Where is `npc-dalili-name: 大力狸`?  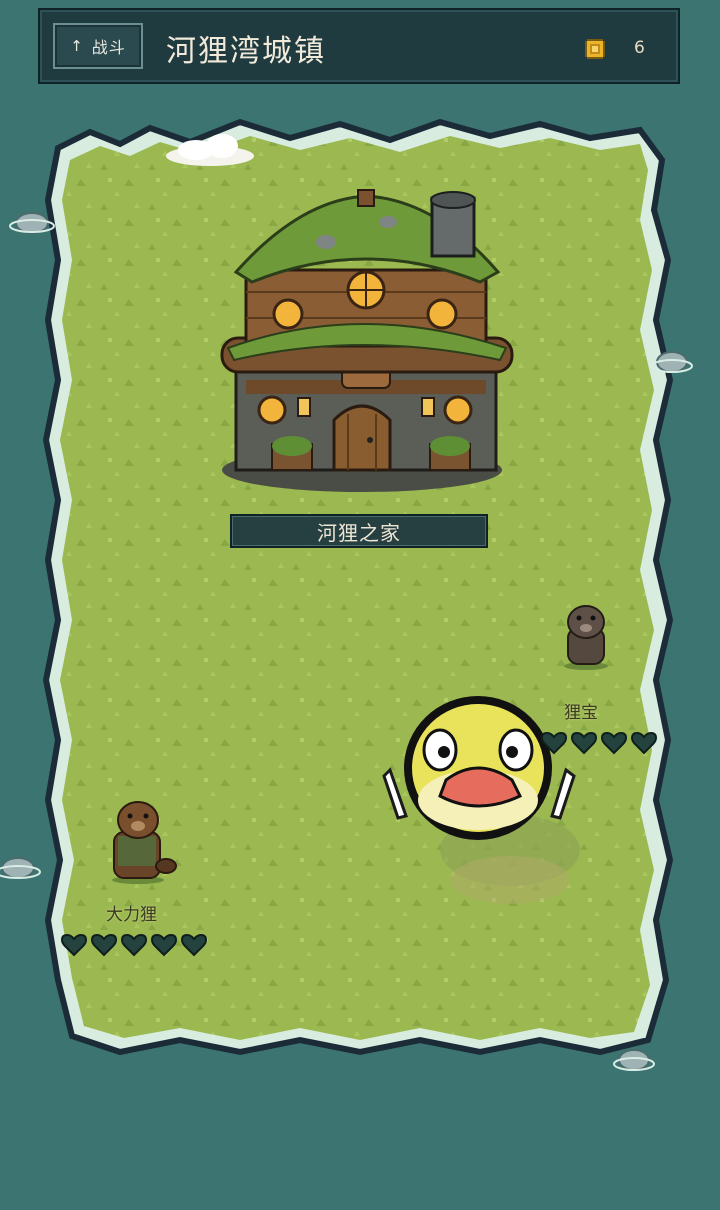
npc-dalili-name: 大力狸 is located at coordinates (131, 915).